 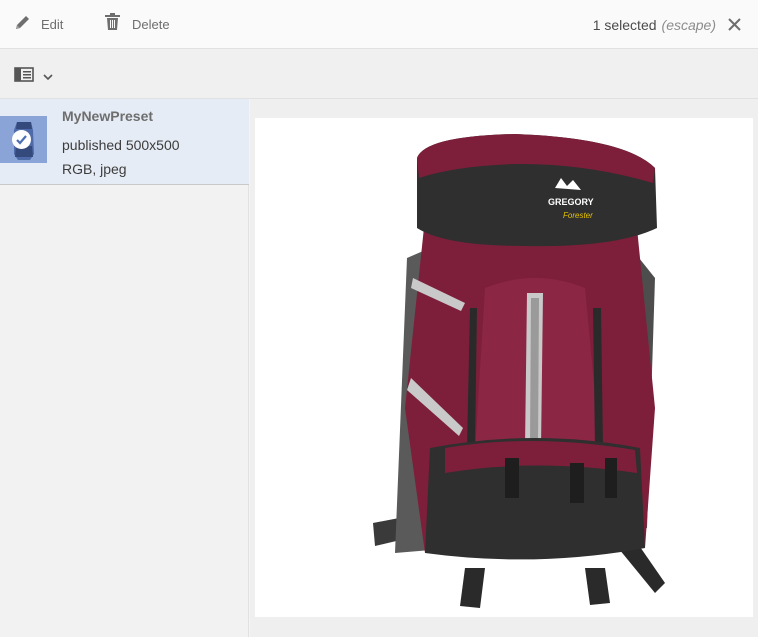 I want to click on chevron-down-icon, so click(x=48, y=77).